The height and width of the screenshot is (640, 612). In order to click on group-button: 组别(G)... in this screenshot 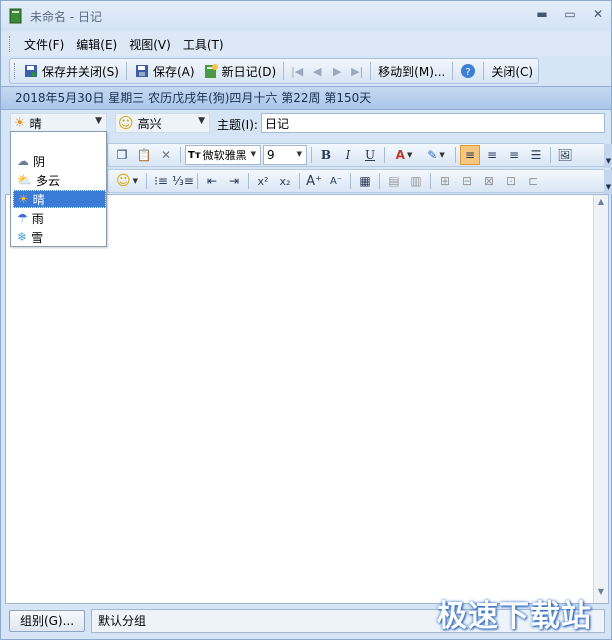, I will do `click(47, 621)`.